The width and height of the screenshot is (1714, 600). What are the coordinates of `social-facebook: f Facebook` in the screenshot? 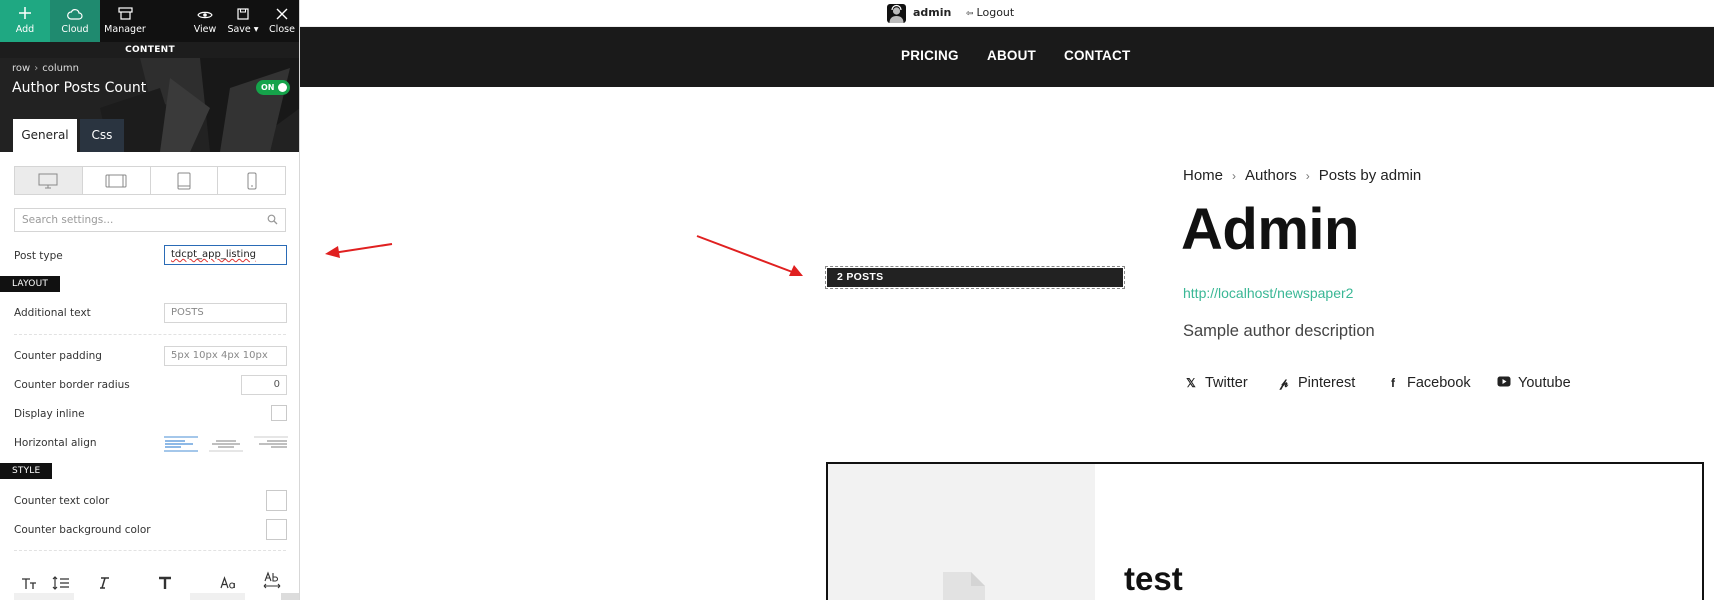 It's located at (1428, 383).